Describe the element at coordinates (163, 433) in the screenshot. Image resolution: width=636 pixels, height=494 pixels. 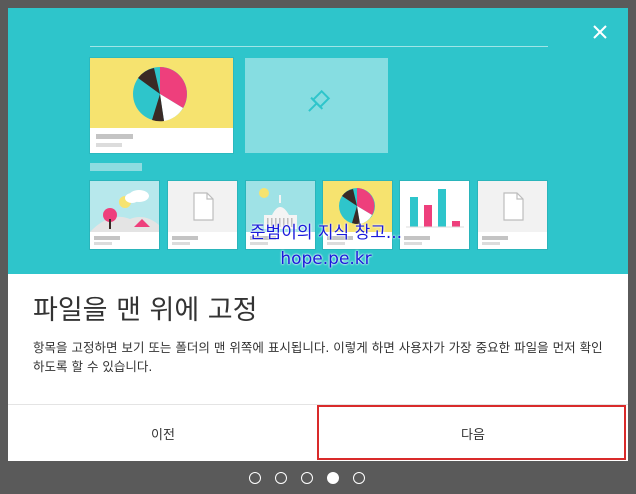
I see `previous-button: 이전` at that location.